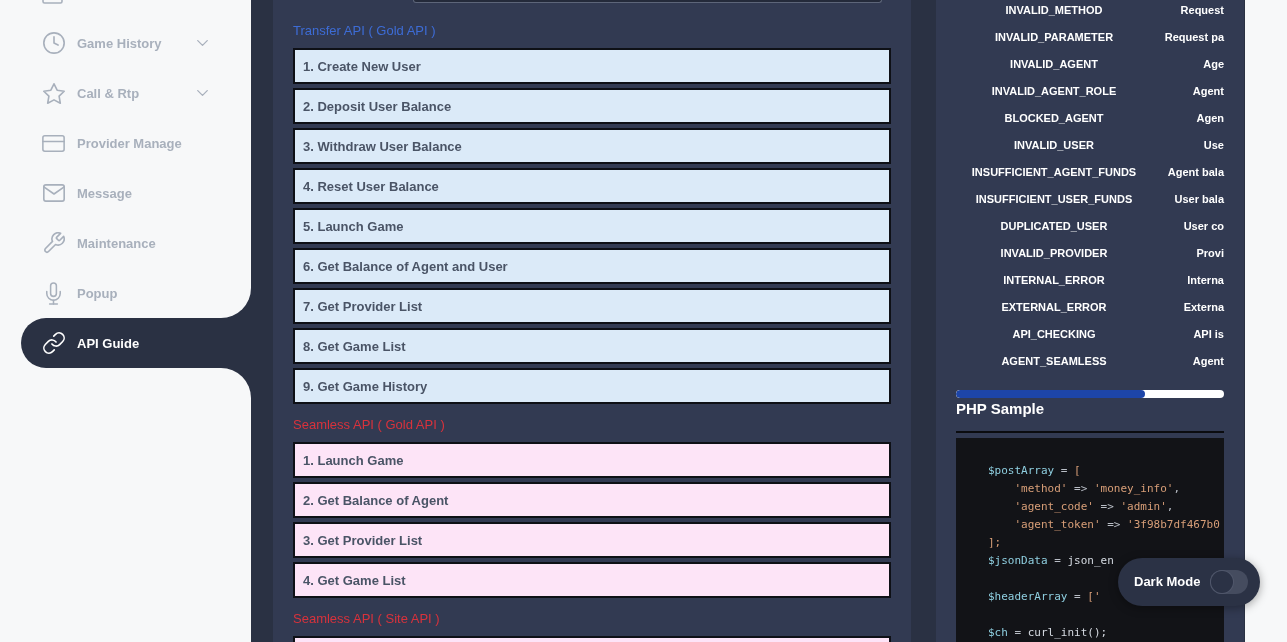  Describe the element at coordinates (995, 543) in the screenshot. I see `code-line: ];` at that location.